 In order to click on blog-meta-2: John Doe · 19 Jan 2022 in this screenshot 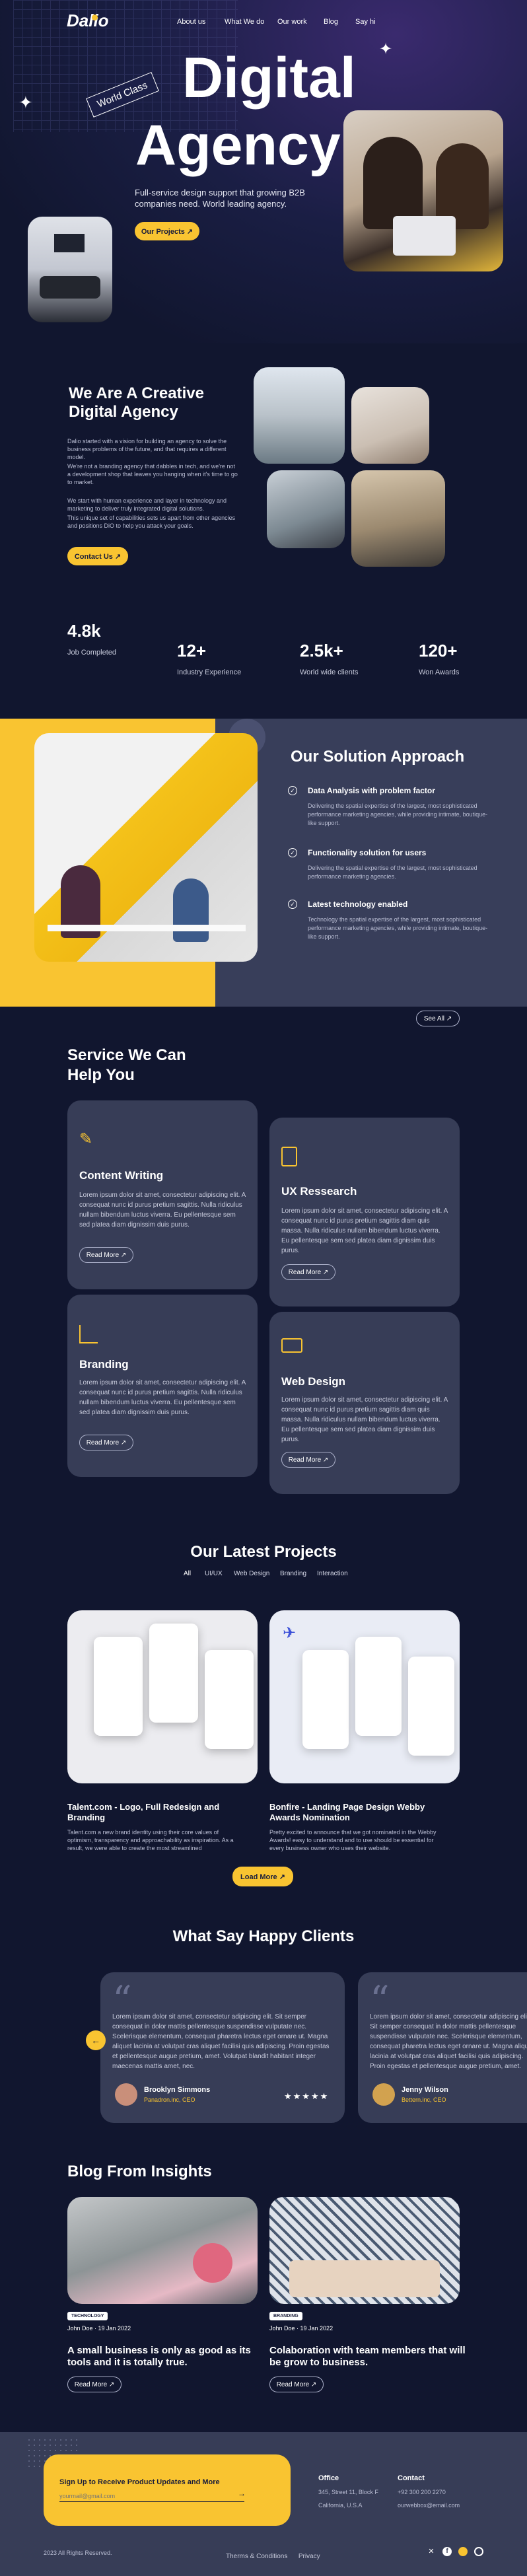, I will do `click(301, 2329)`.